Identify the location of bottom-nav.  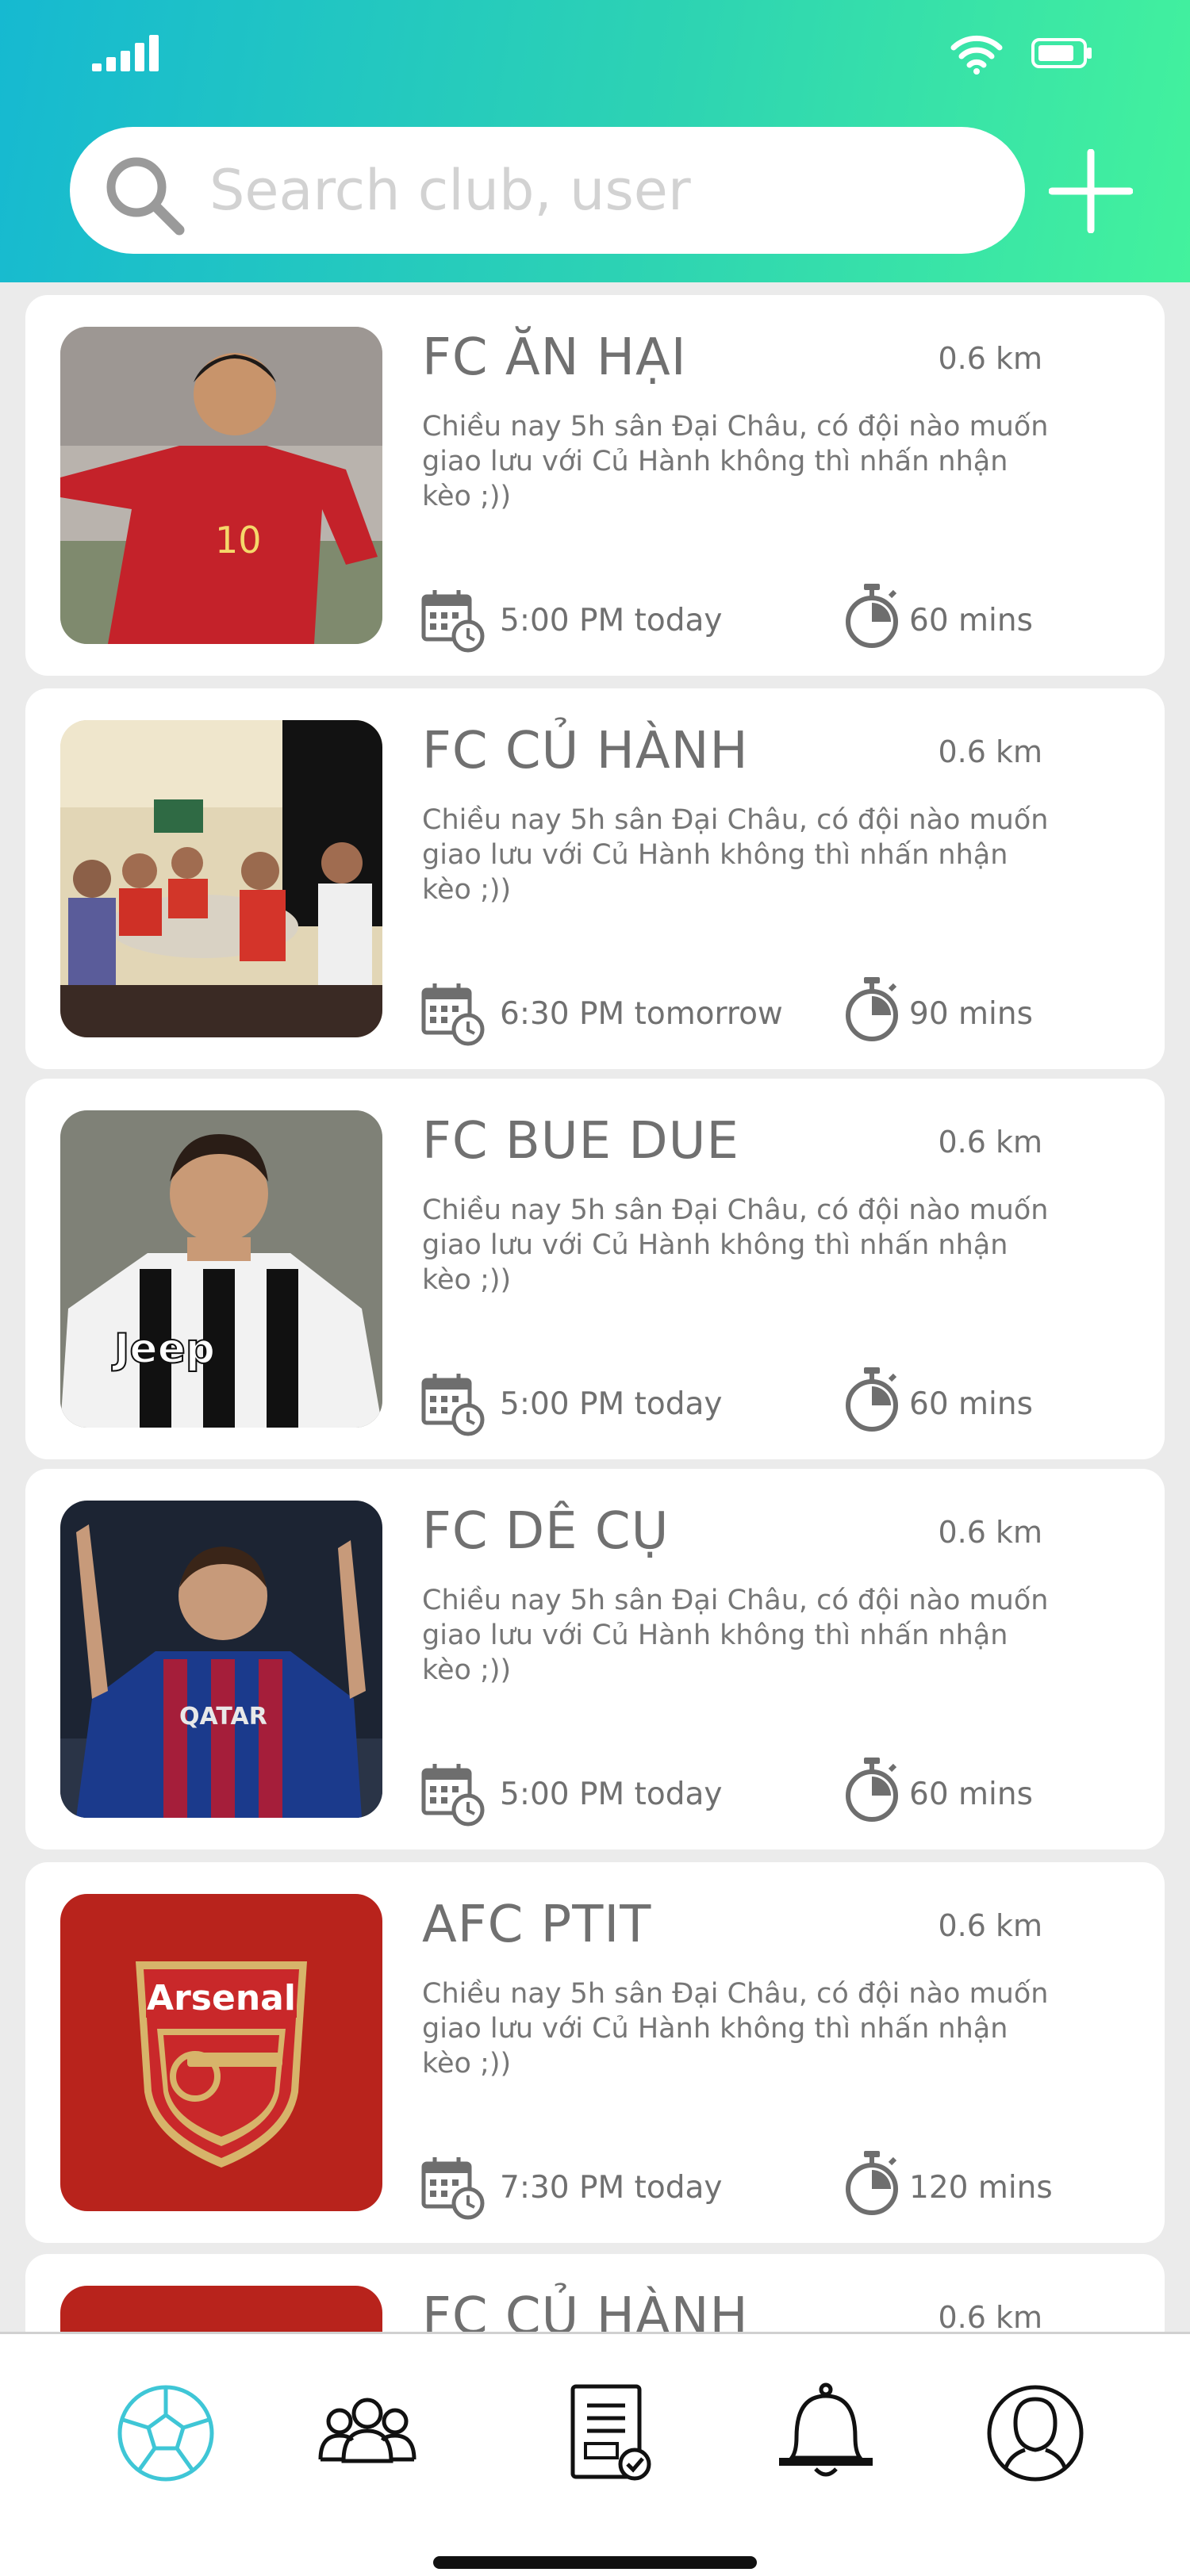
(595, 2454).